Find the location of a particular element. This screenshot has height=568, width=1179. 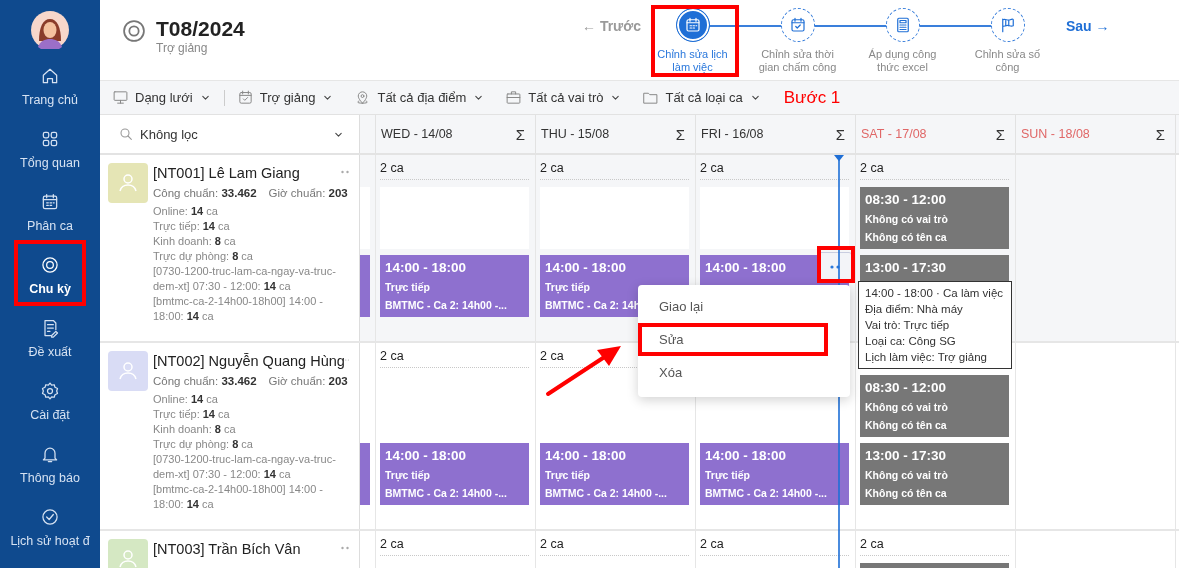

employee-name: [NT002] Nguyễn Quang Hùng is located at coordinates (249, 361).